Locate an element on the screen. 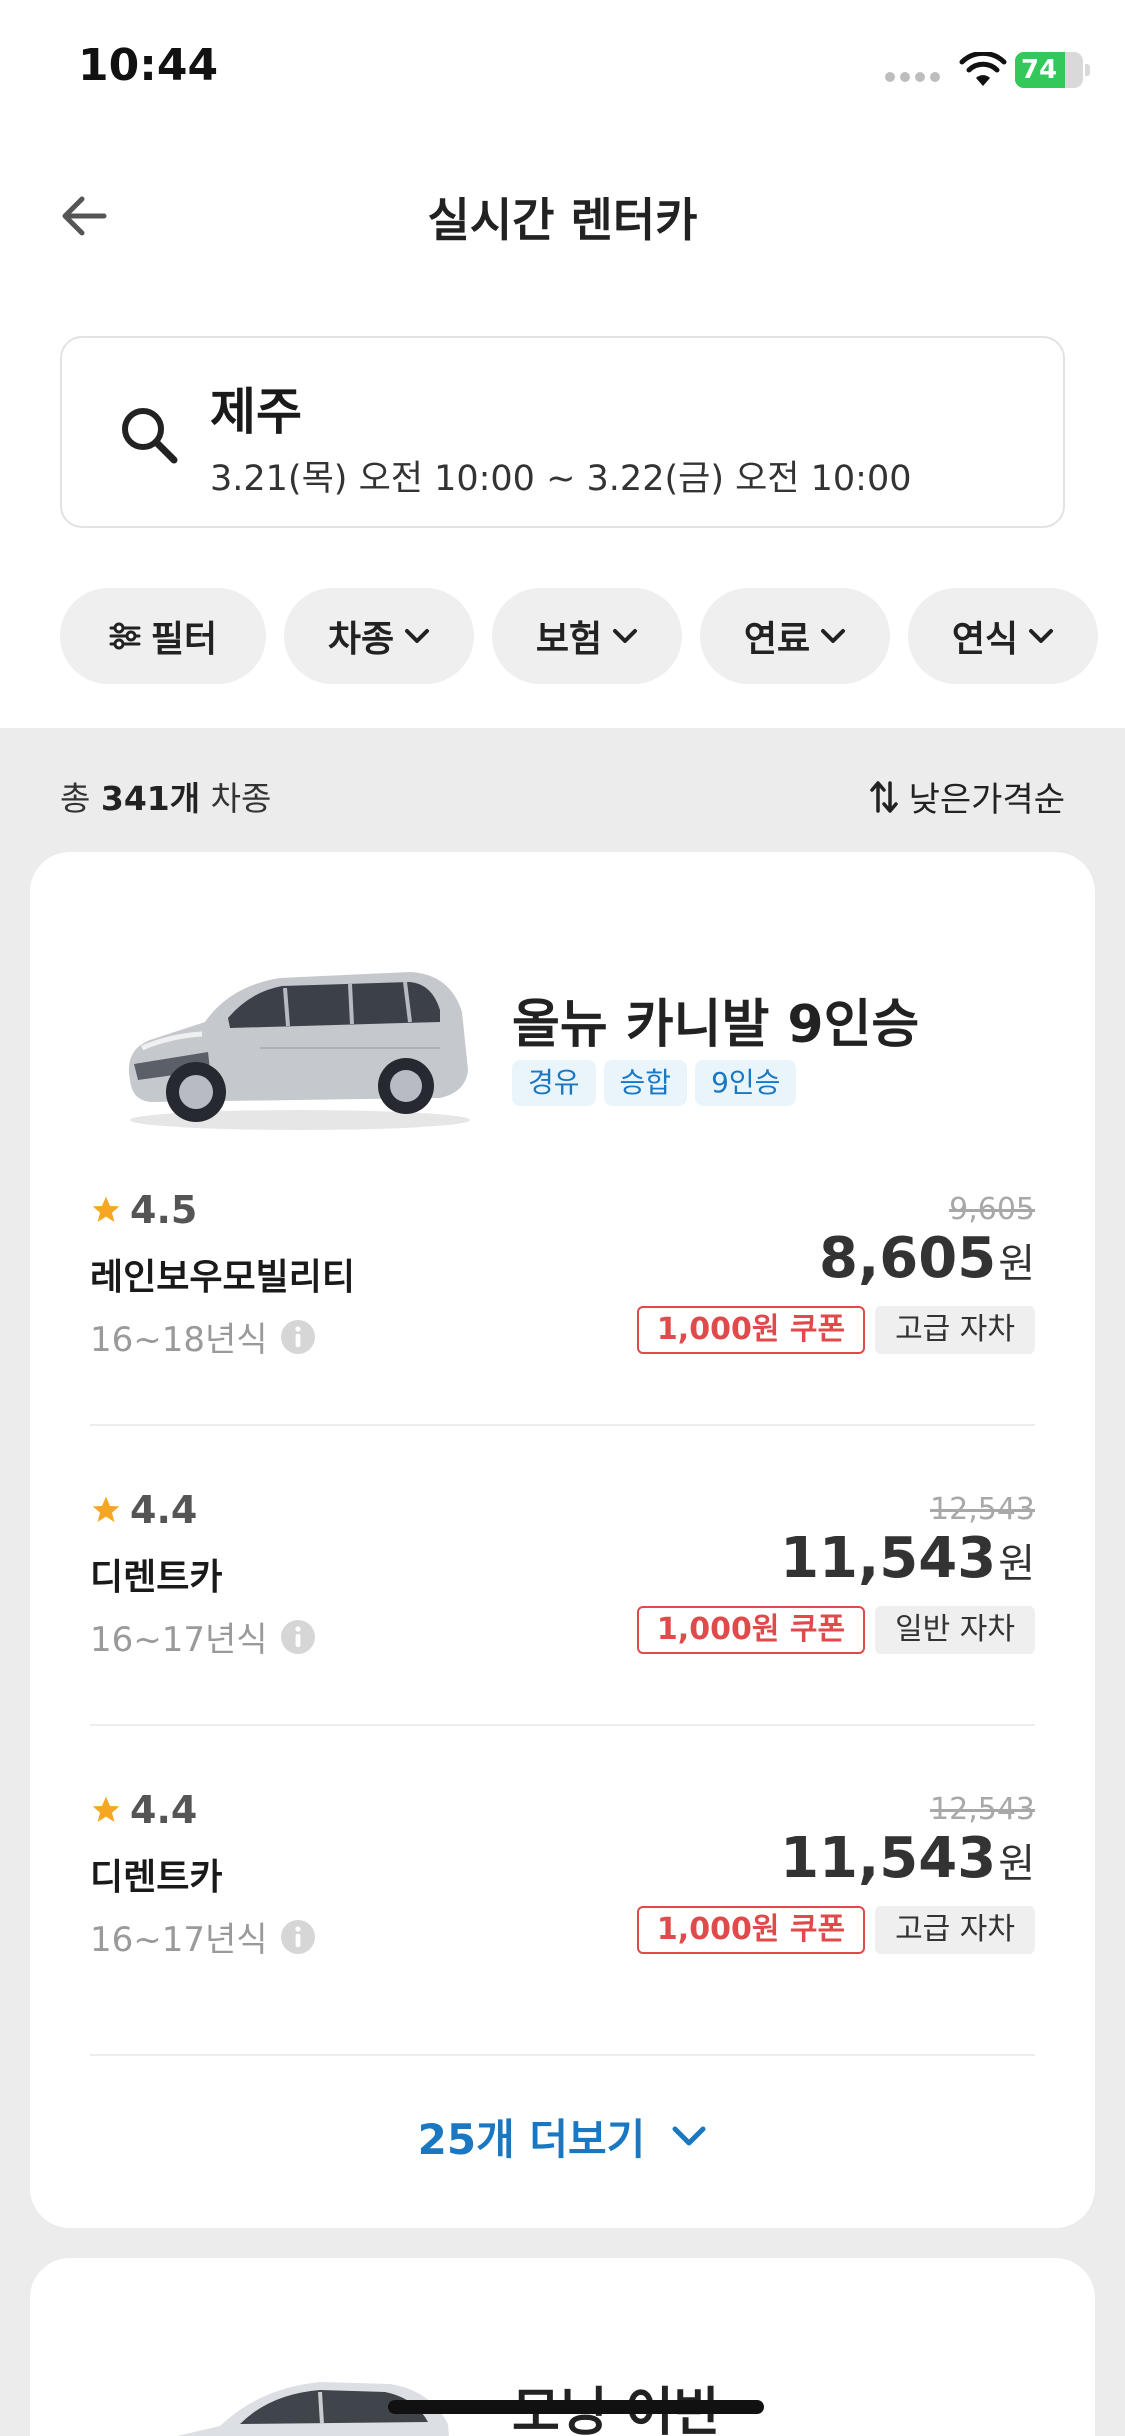 This screenshot has width=1125, height=2436. home-indicator is located at coordinates (576, 2407).